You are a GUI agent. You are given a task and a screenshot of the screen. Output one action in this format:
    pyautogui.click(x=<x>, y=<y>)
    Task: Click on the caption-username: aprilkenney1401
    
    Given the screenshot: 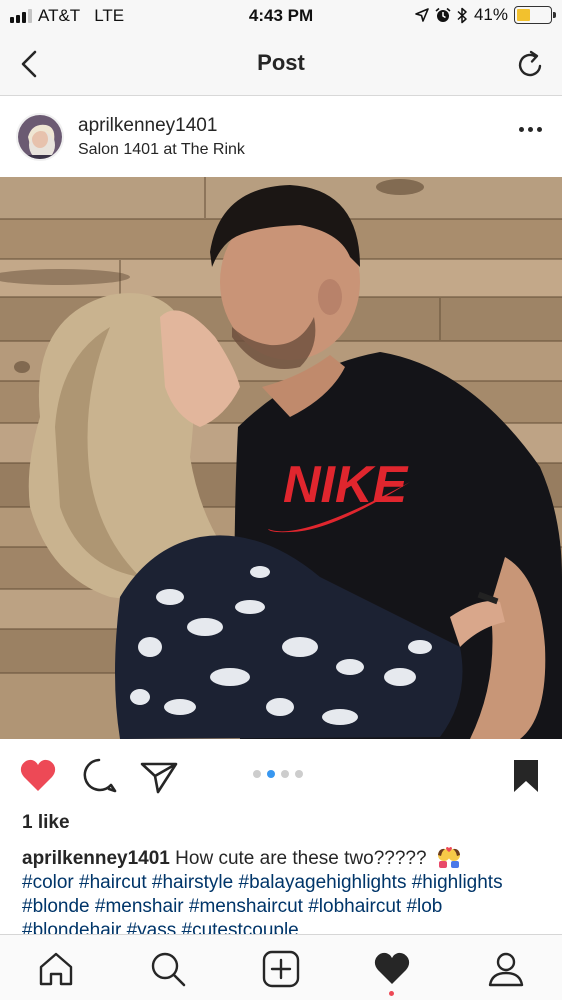 What is the action you would take?
    pyautogui.click(x=96, y=858)
    